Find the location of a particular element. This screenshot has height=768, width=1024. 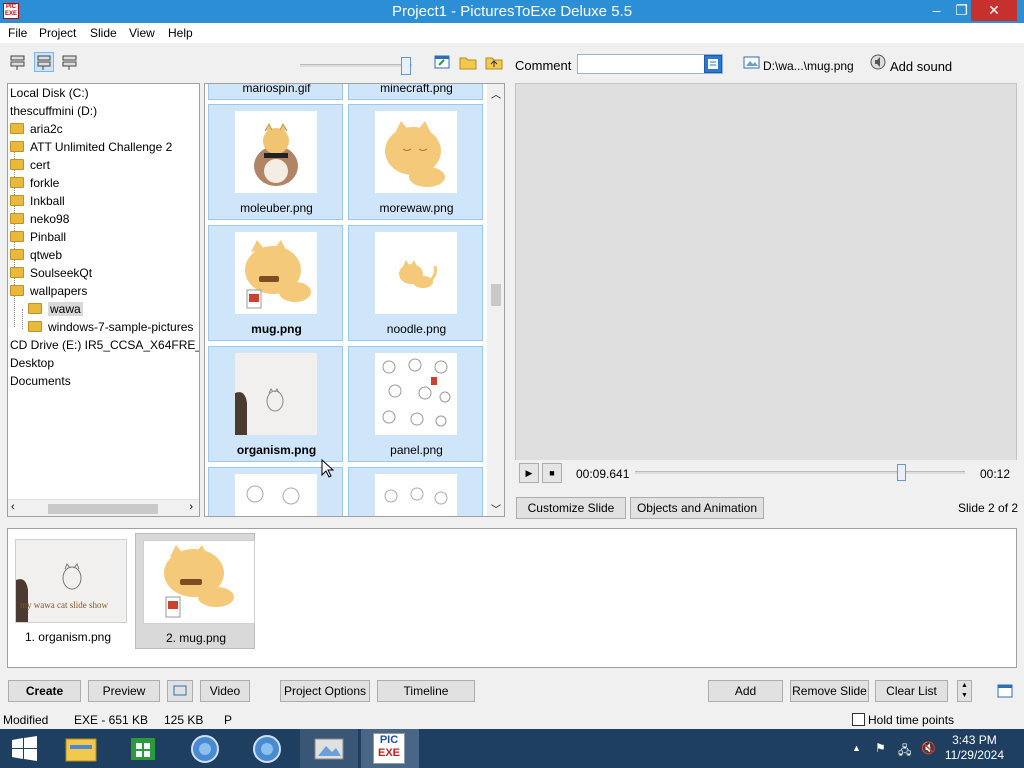

close-button: ✕ is located at coordinates (994, 10).